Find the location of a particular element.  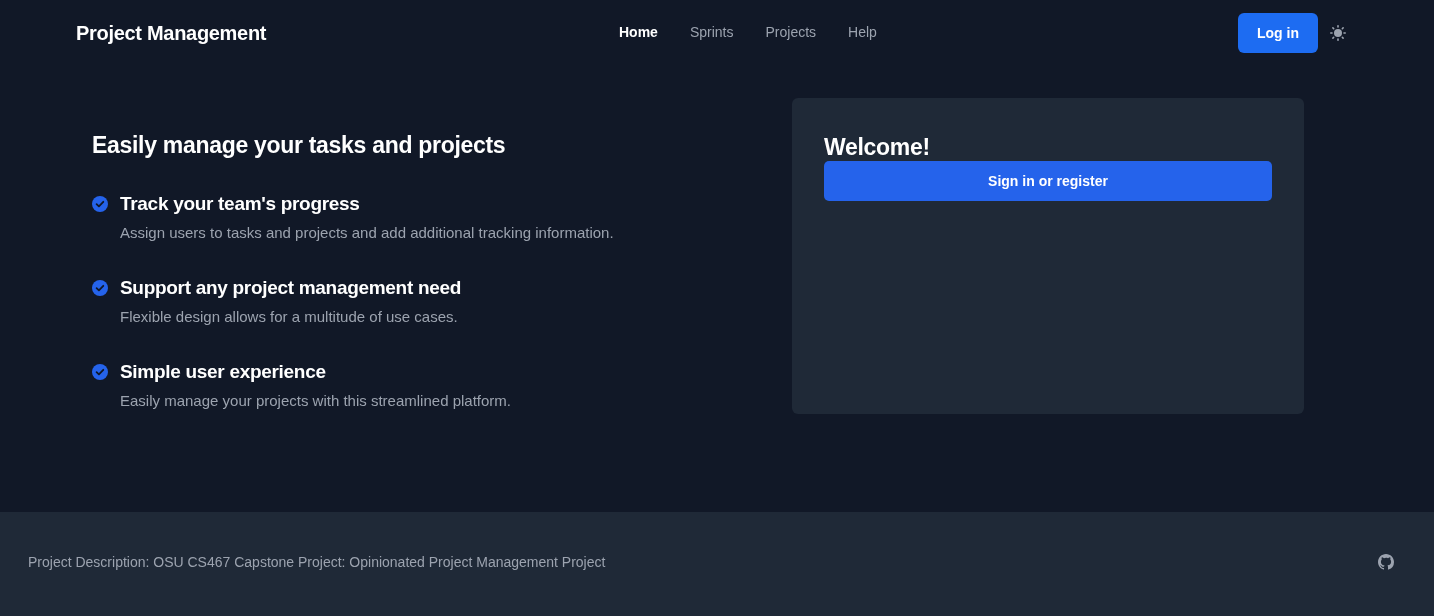

login-button: Log in is located at coordinates (1278, 33).